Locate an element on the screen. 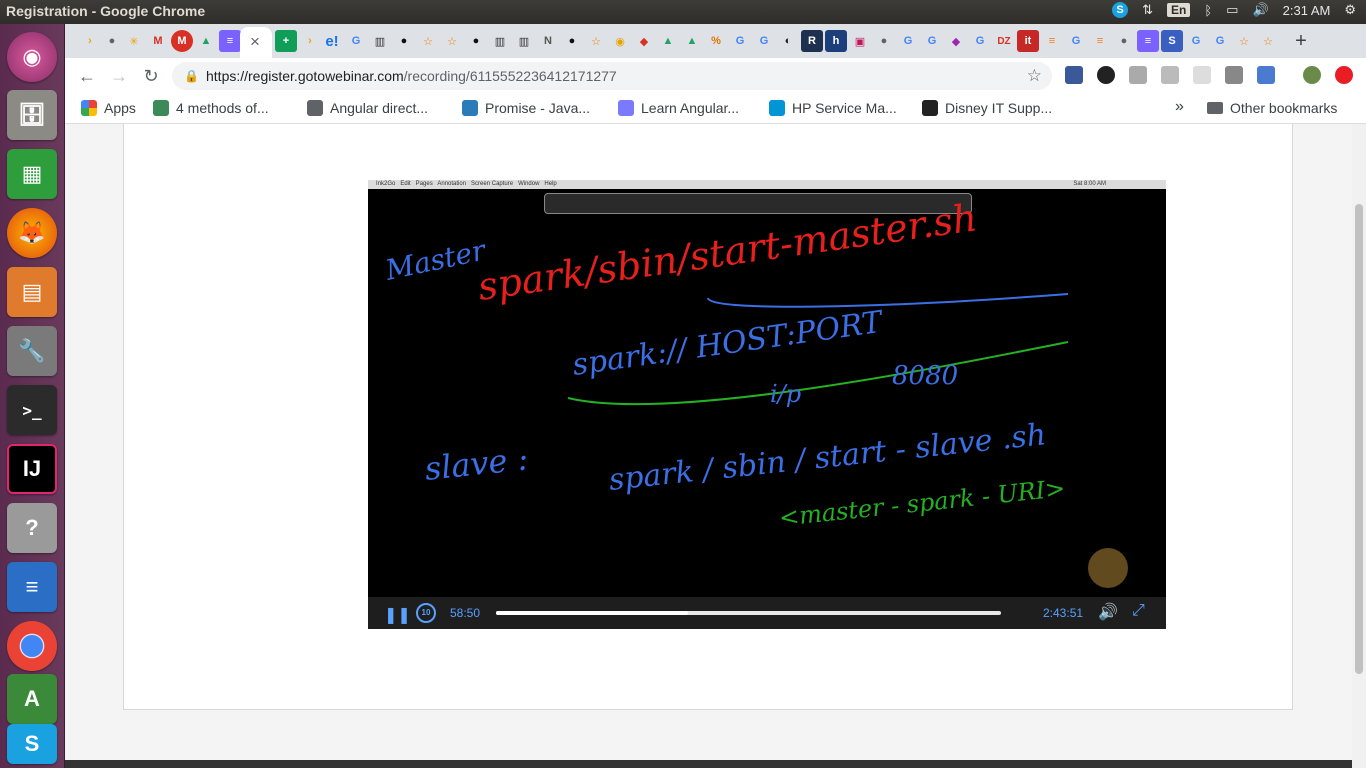  tab-favicon-m: M is located at coordinates (182, 41).